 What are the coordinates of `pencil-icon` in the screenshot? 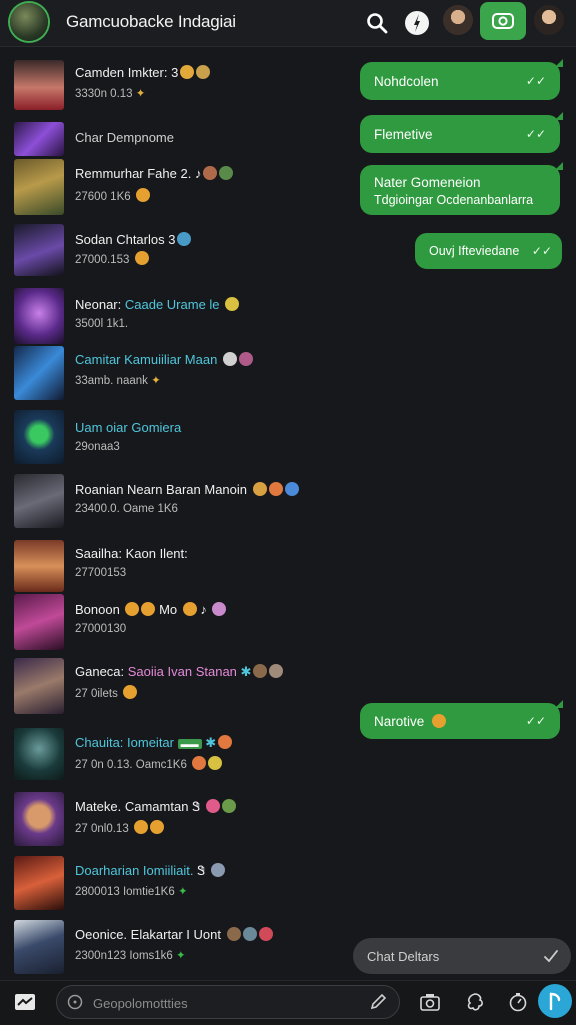 It's located at (378, 1002).